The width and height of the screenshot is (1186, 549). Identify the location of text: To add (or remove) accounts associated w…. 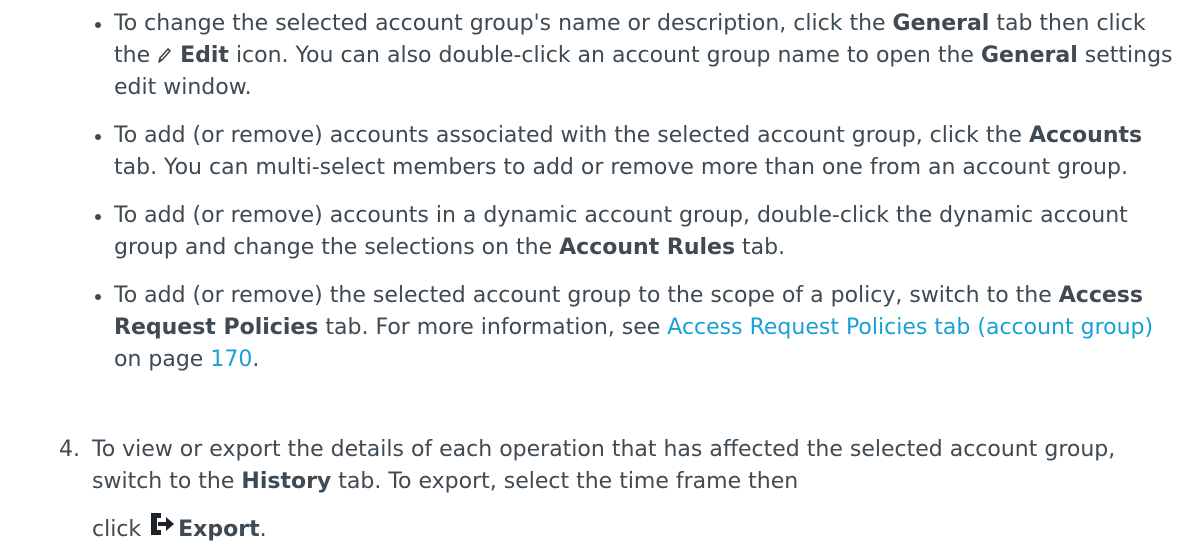
(571, 135).